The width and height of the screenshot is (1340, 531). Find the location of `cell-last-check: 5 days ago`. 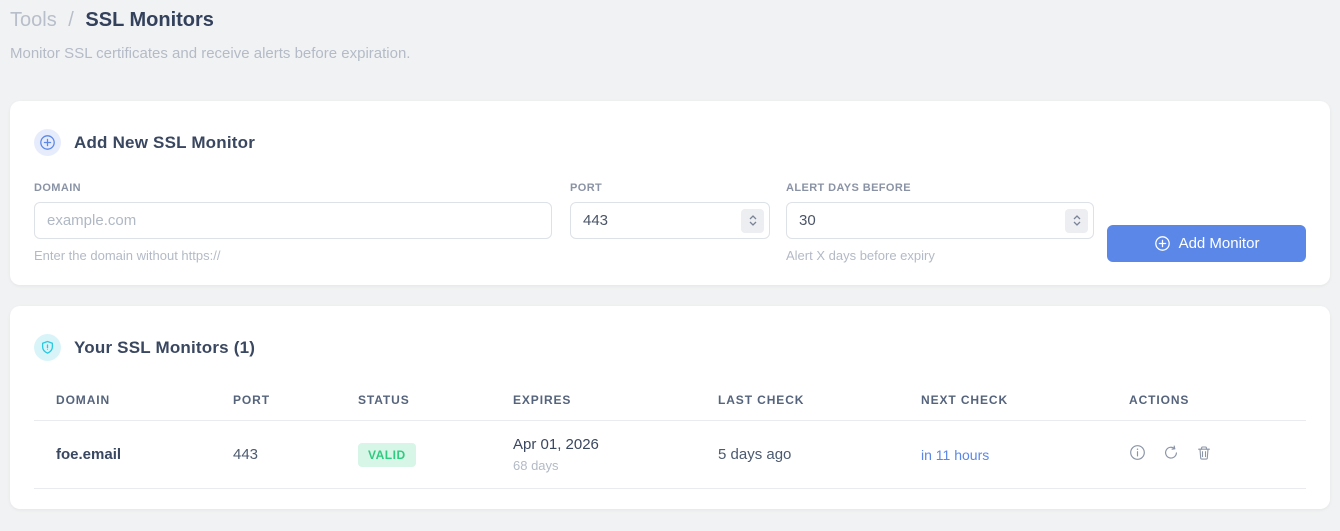

cell-last-check: 5 days ago is located at coordinates (797, 454).